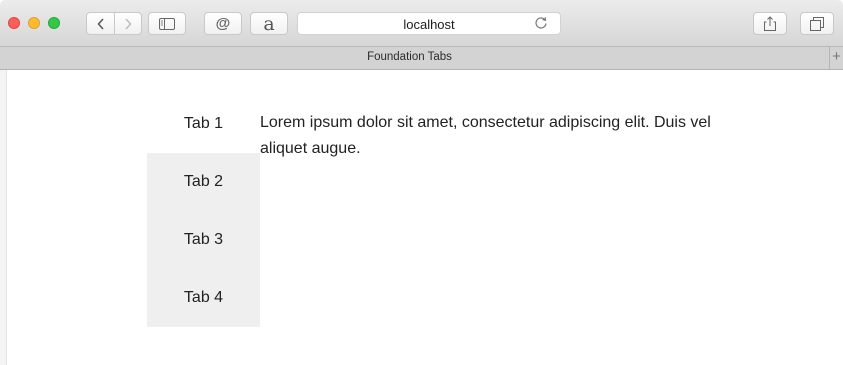  I want to click on new-tab-button: +, so click(836, 58).